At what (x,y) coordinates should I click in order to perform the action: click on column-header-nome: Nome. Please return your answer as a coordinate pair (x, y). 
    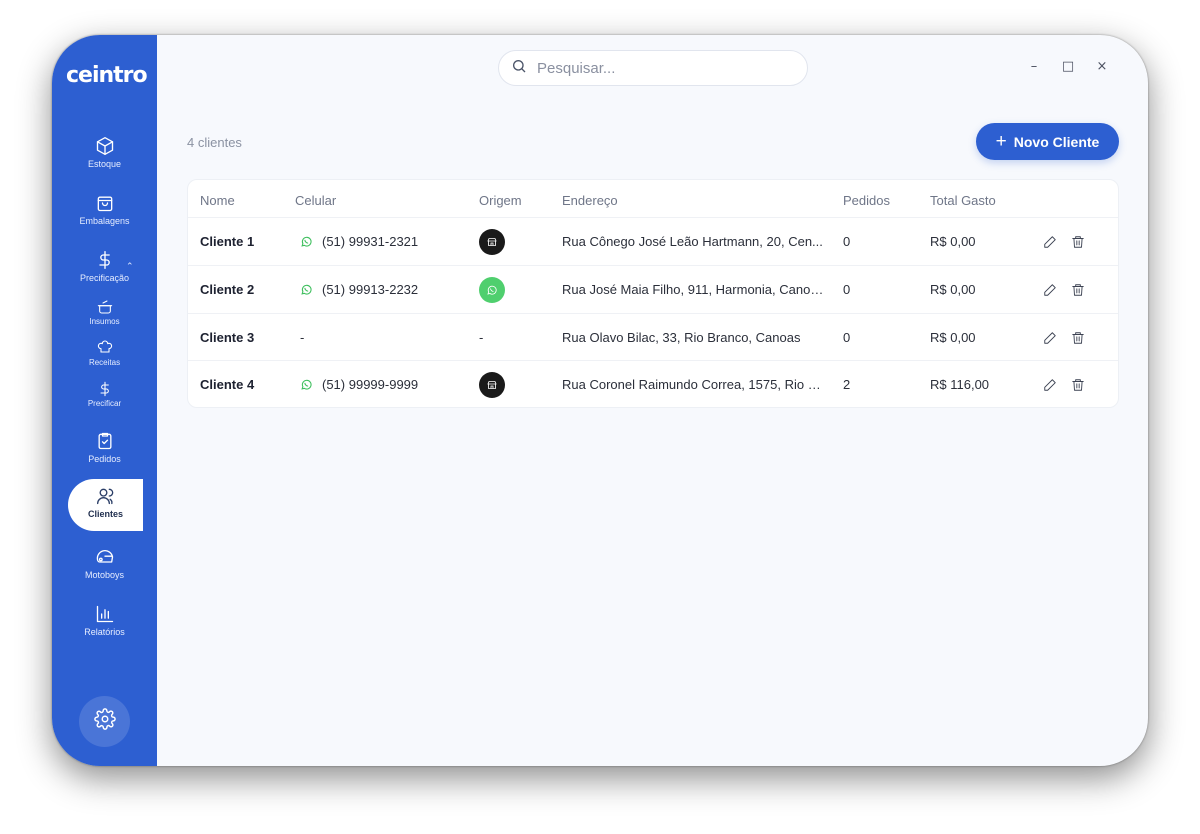
    Looking at the image, I should click on (217, 200).